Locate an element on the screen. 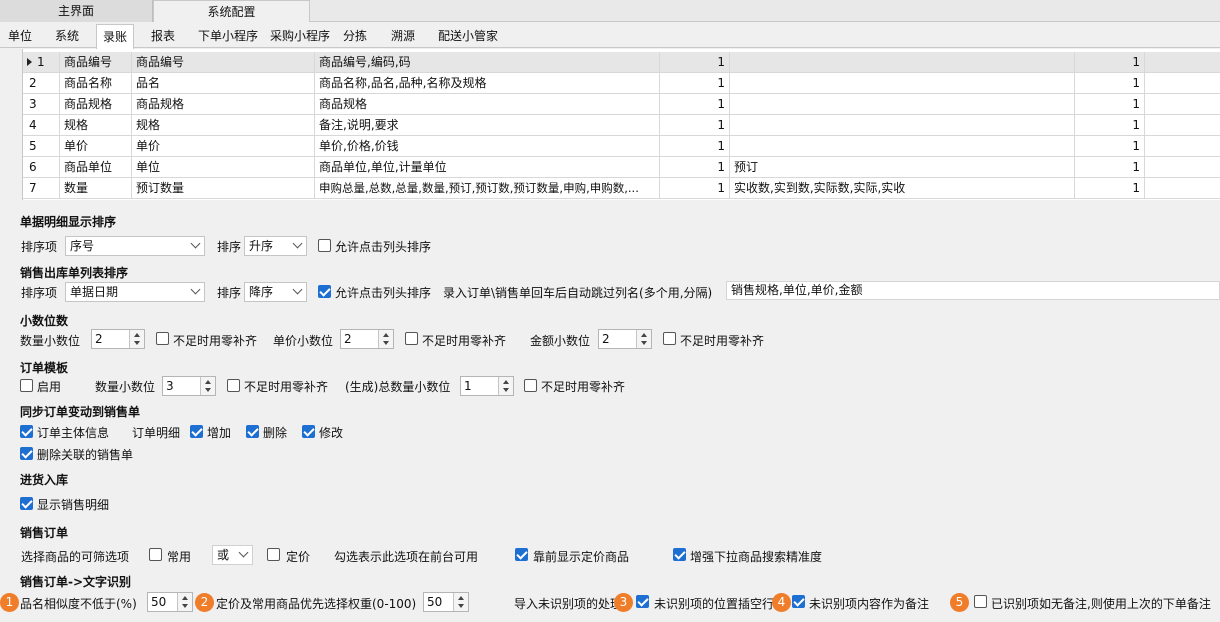 The width and height of the screenshot is (1220, 622). cell-name: 预订数量 is located at coordinates (223, 188).